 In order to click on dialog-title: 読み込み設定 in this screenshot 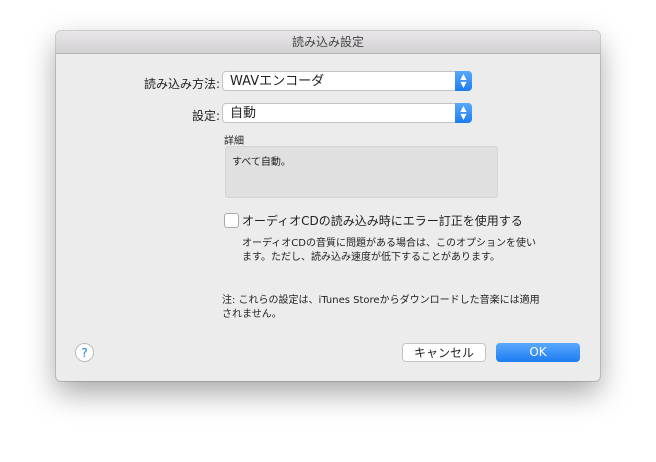, I will do `click(328, 42)`.